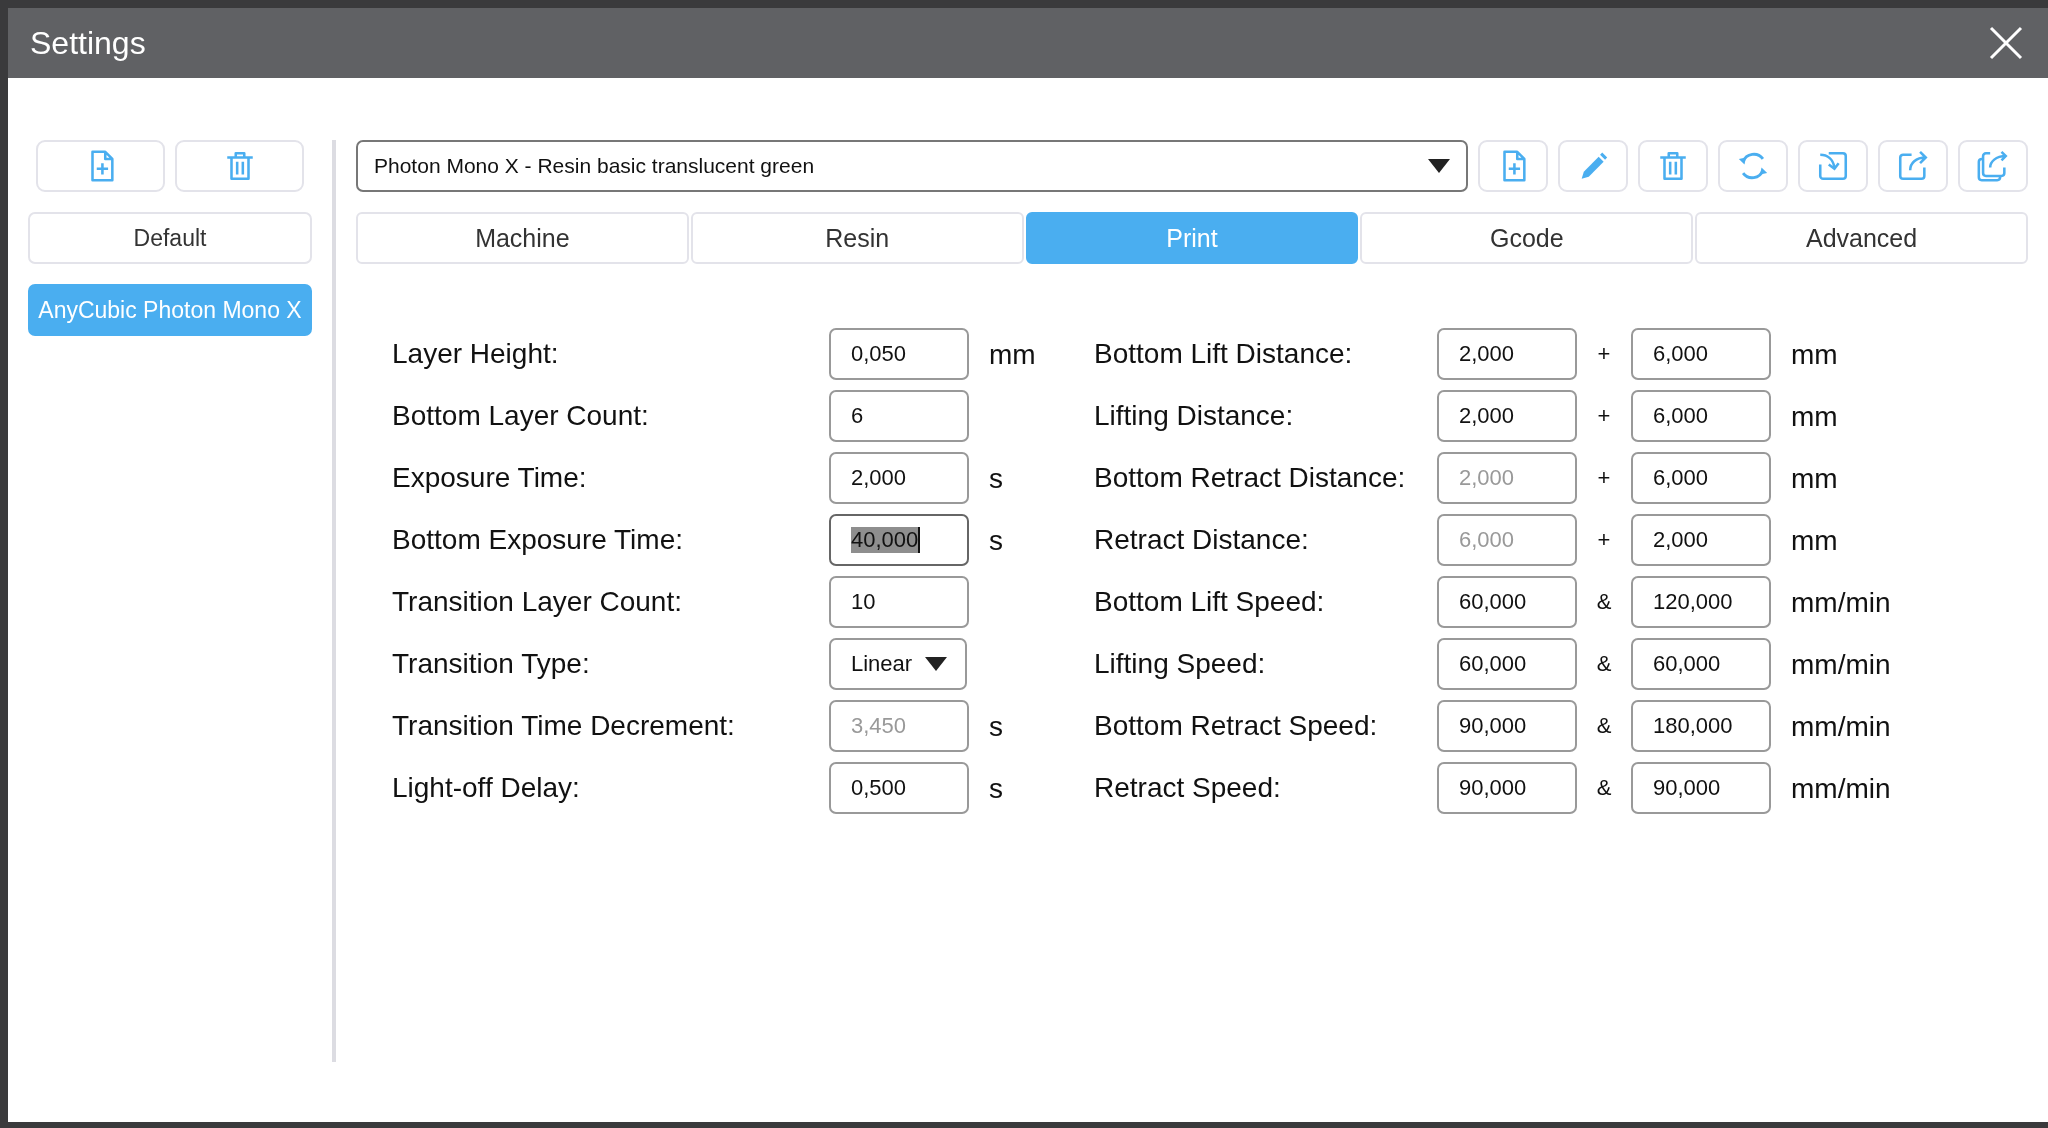 Image resolution: width=2048 pixels, height=1128 pixels. I want to click on field-label: Lifting Speed:, so click(1180, 664).